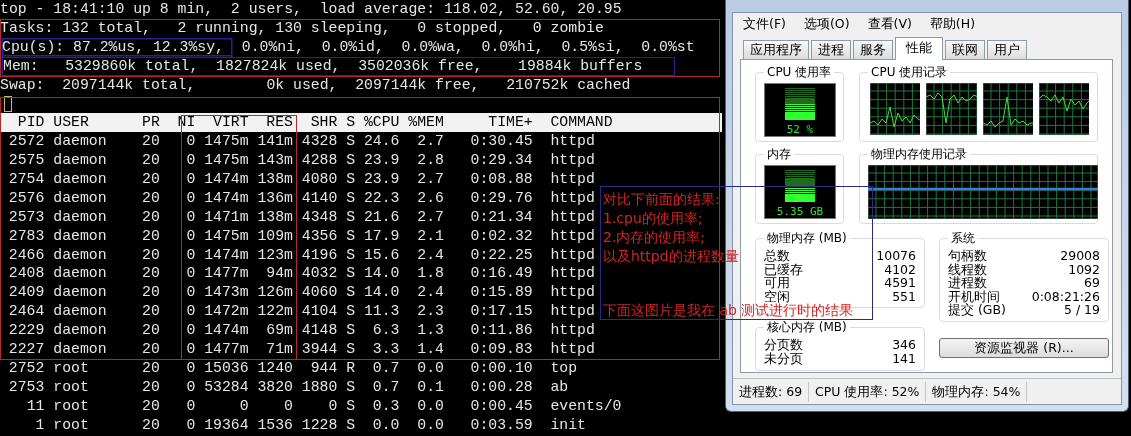 This screenshot has width=1131, height=436. I want to click on table-cell-text: 2573, so click(26, 217).